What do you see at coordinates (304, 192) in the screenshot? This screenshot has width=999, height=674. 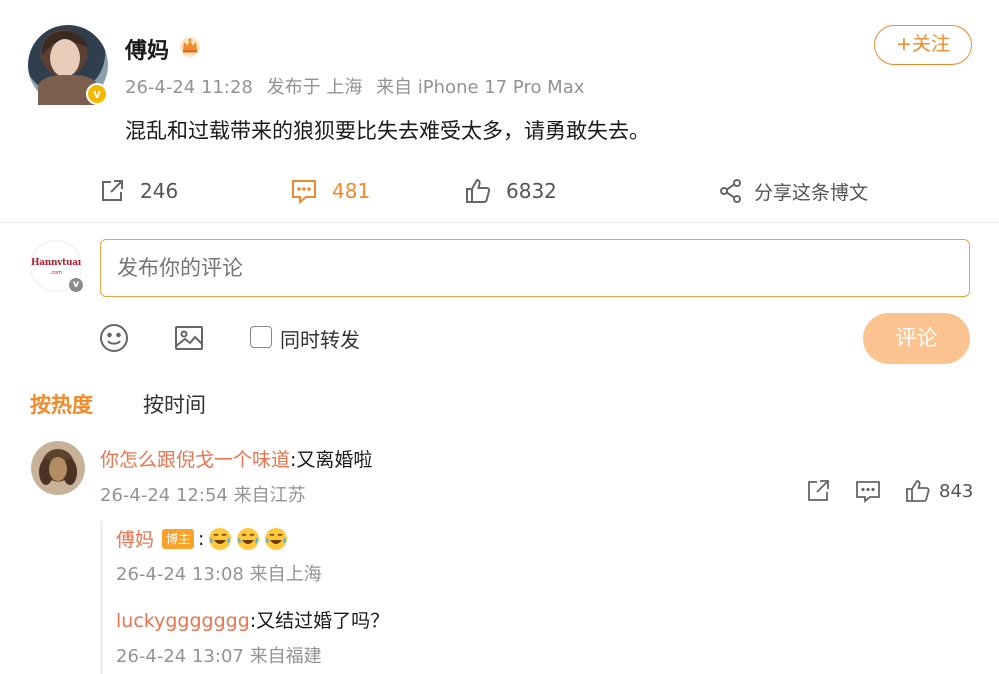 I see `comment-icon` at bounding box center [304, 192].